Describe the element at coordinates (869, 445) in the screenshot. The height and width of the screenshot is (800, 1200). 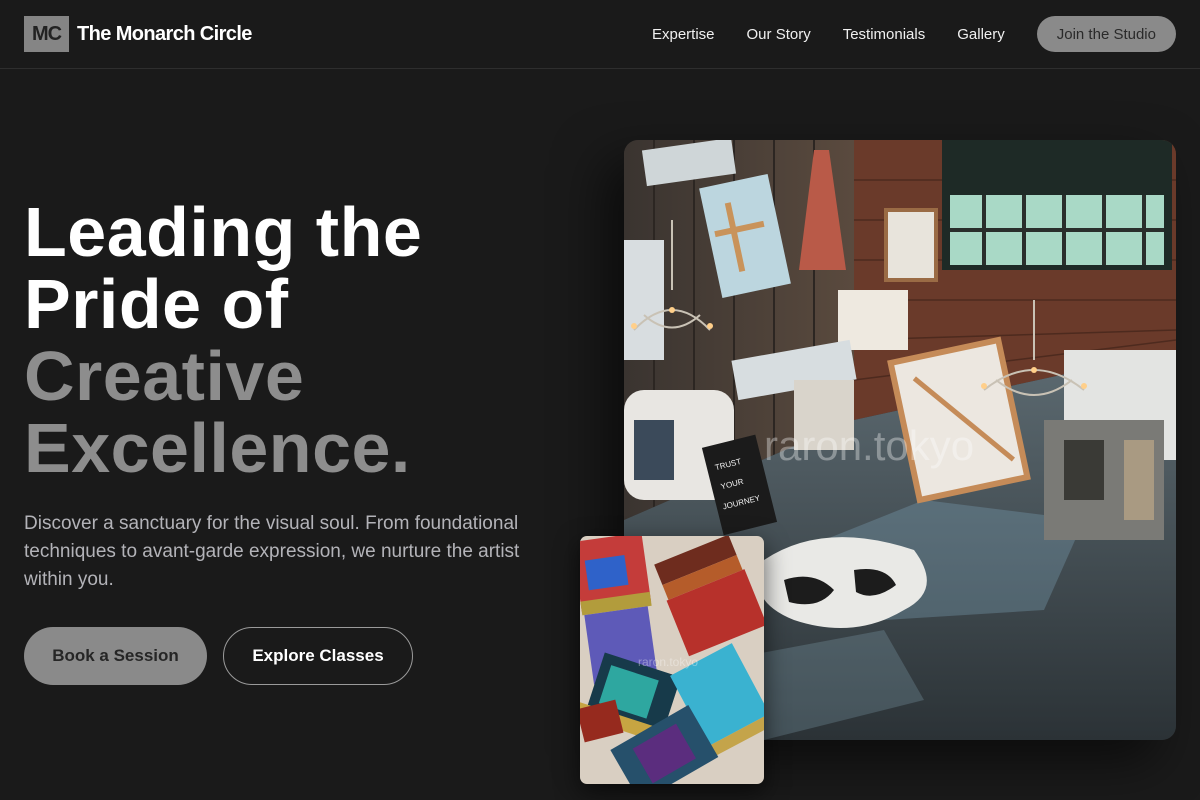
I see `studio-watermark: raron.tokyo` at that location.